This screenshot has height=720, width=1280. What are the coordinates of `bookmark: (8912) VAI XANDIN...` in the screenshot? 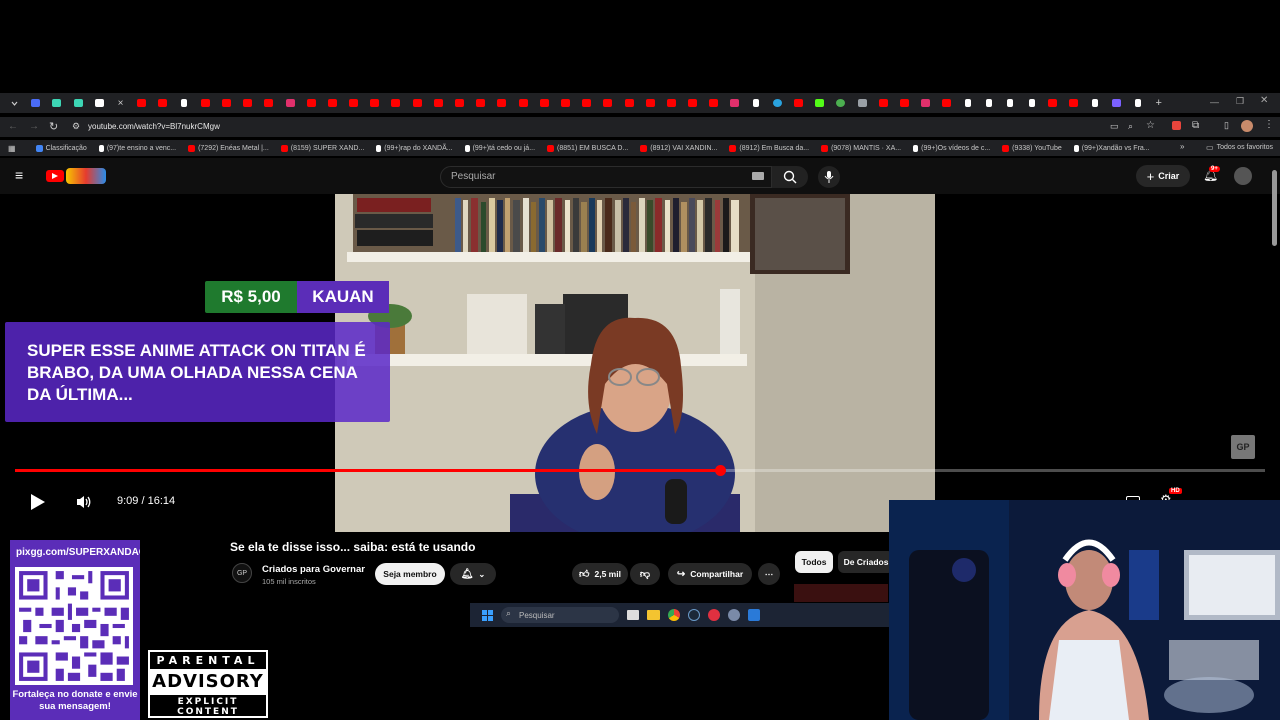 It's located at (678, 148).